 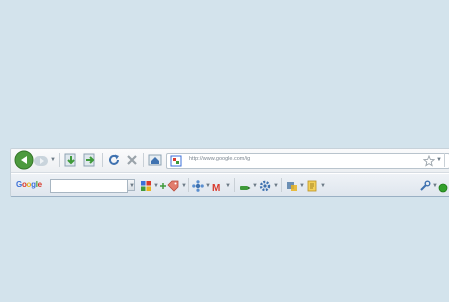 I want to click on address-text: http://www.google.com/ig, so click(x=220, y=159).